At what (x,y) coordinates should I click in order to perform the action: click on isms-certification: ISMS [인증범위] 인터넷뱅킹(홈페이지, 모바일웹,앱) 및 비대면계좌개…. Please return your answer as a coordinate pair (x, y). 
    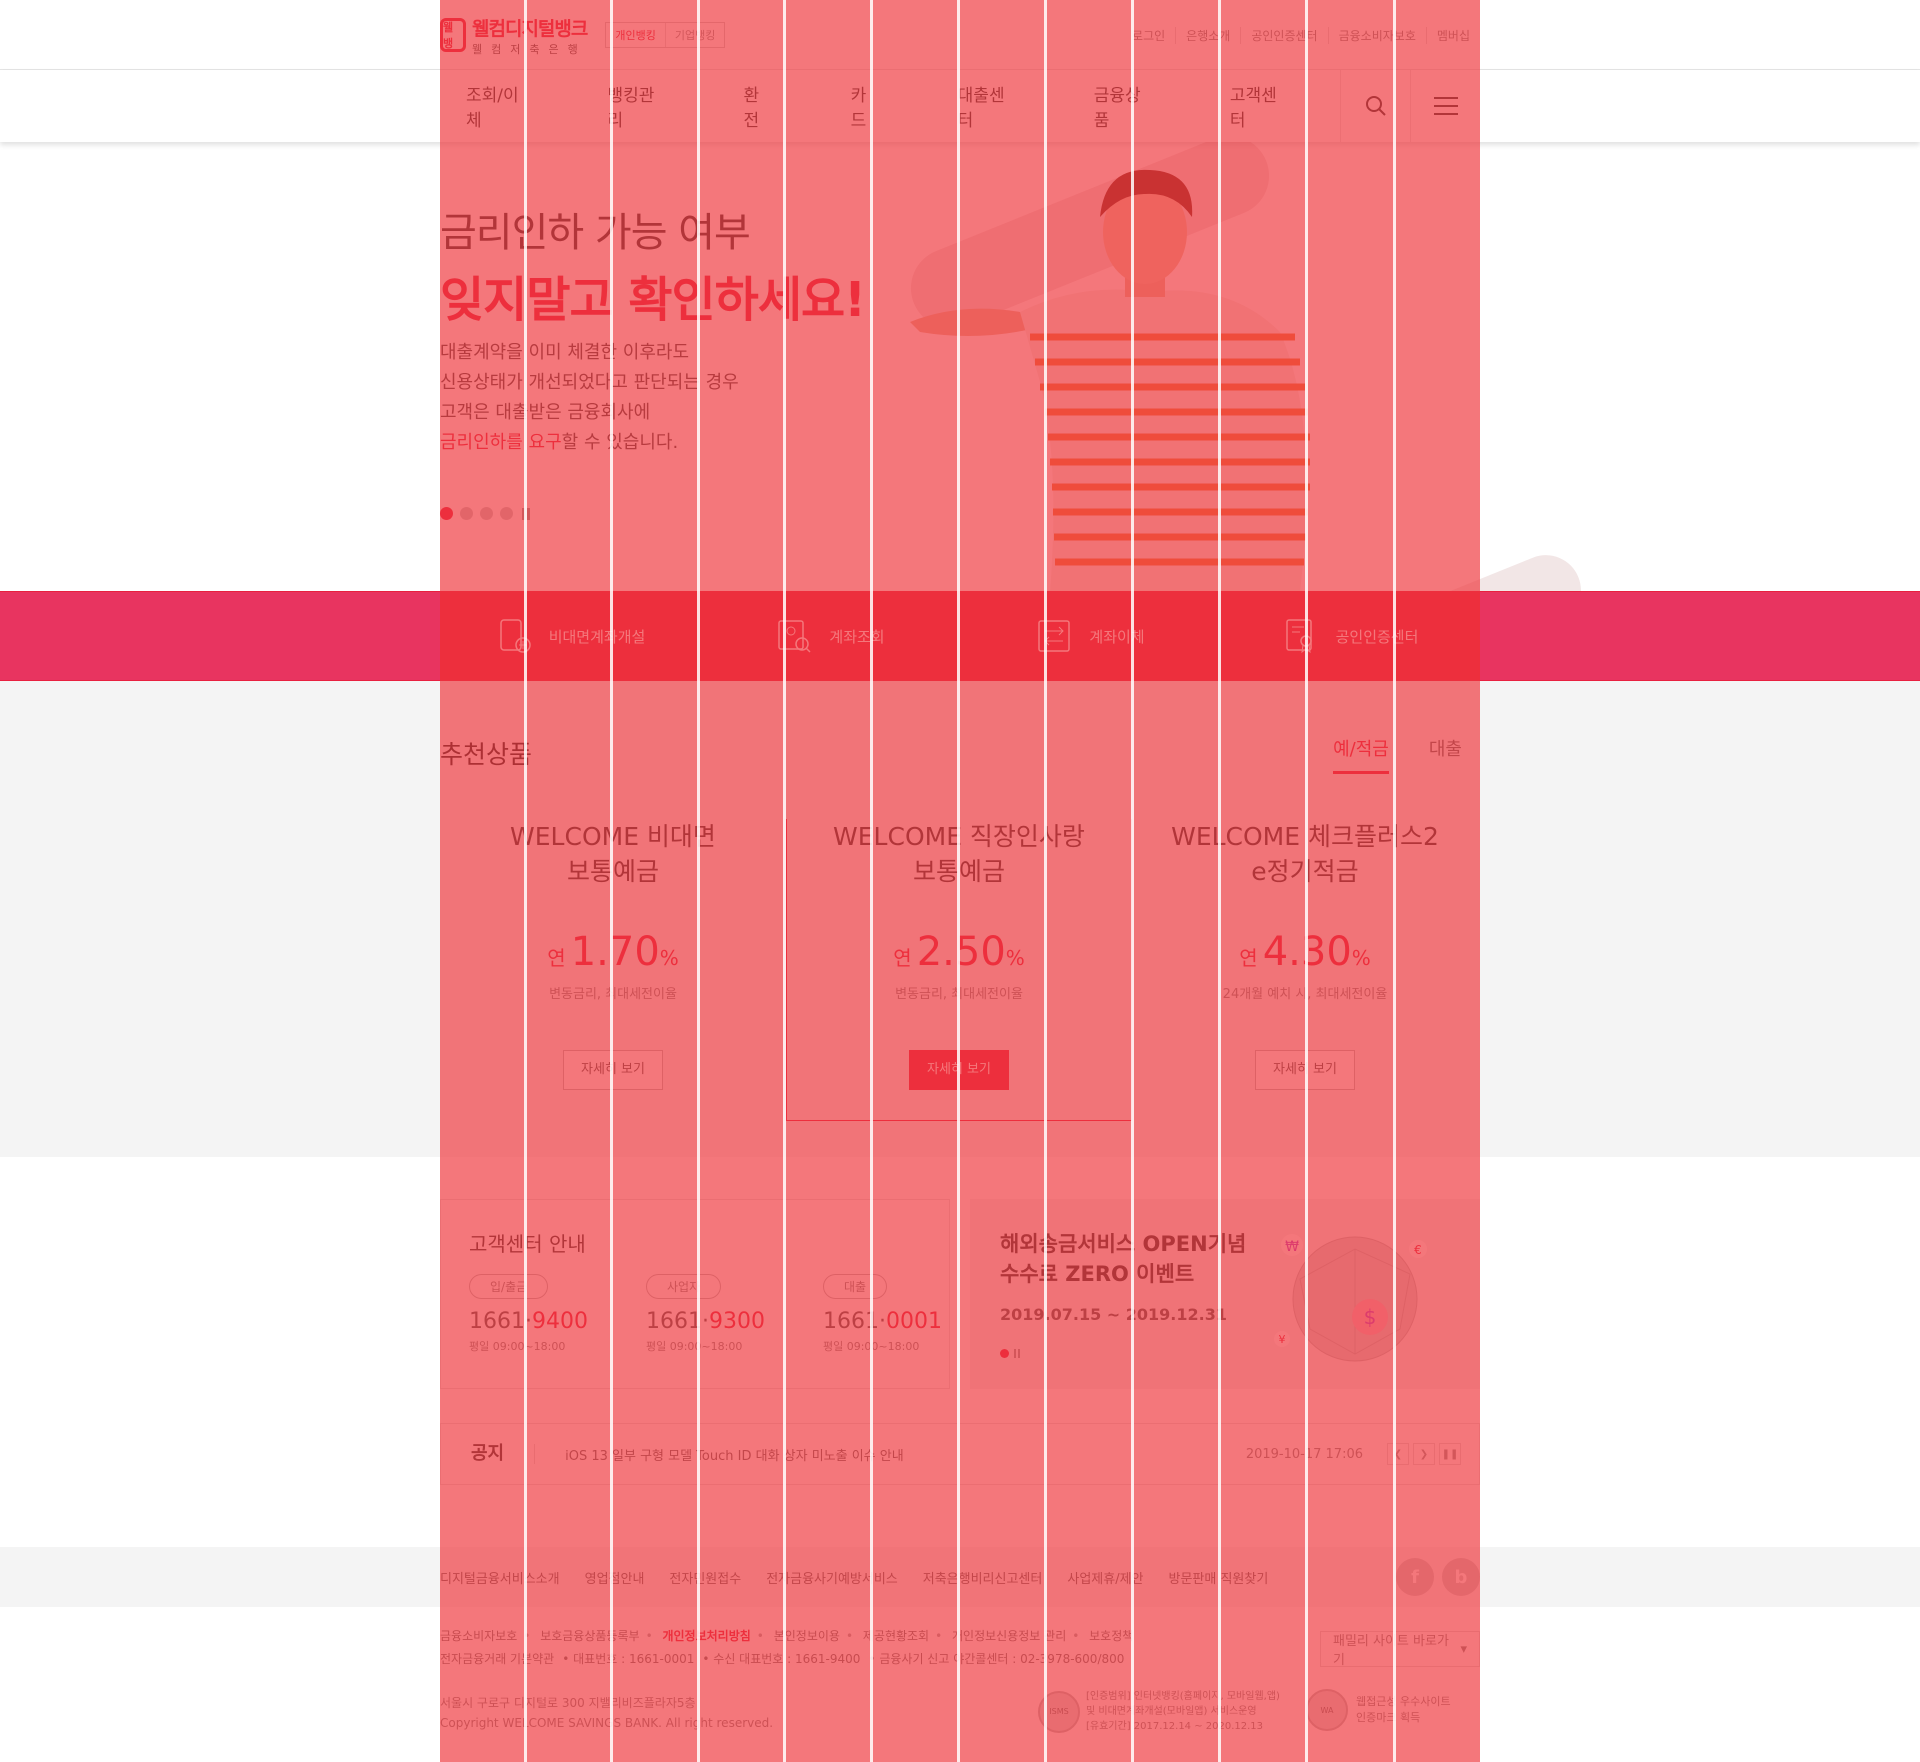
    Looking at the image, I should click on (1159, 1711).